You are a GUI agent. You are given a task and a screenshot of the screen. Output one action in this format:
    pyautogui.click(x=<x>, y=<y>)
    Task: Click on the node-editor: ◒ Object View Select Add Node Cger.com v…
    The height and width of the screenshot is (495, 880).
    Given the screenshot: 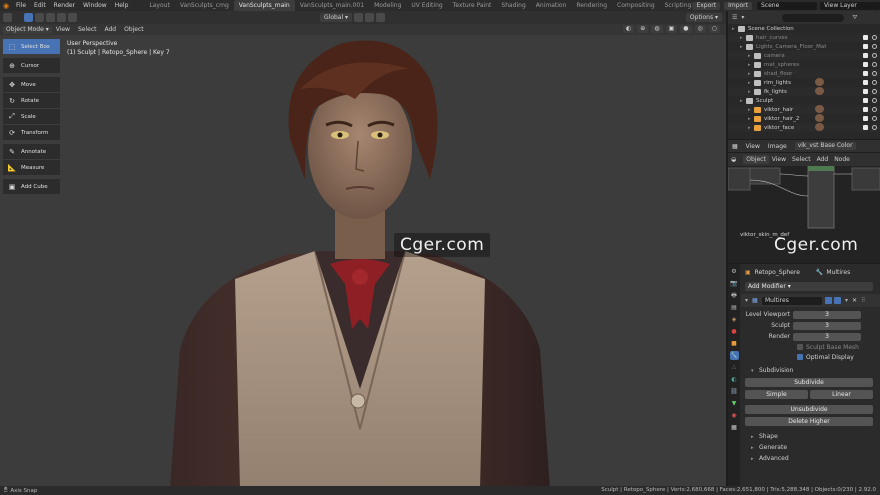 What is the action you would take?
    pyautogui.click(x=804, y=208)
    